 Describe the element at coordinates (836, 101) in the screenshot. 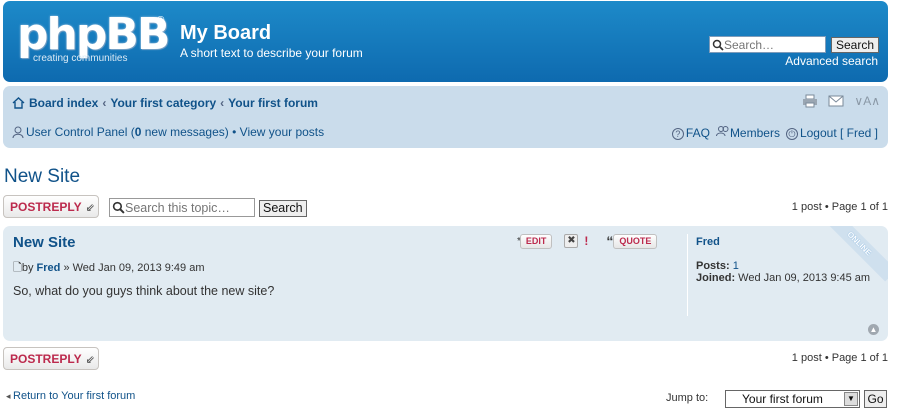

I see `email-icon` at that location.